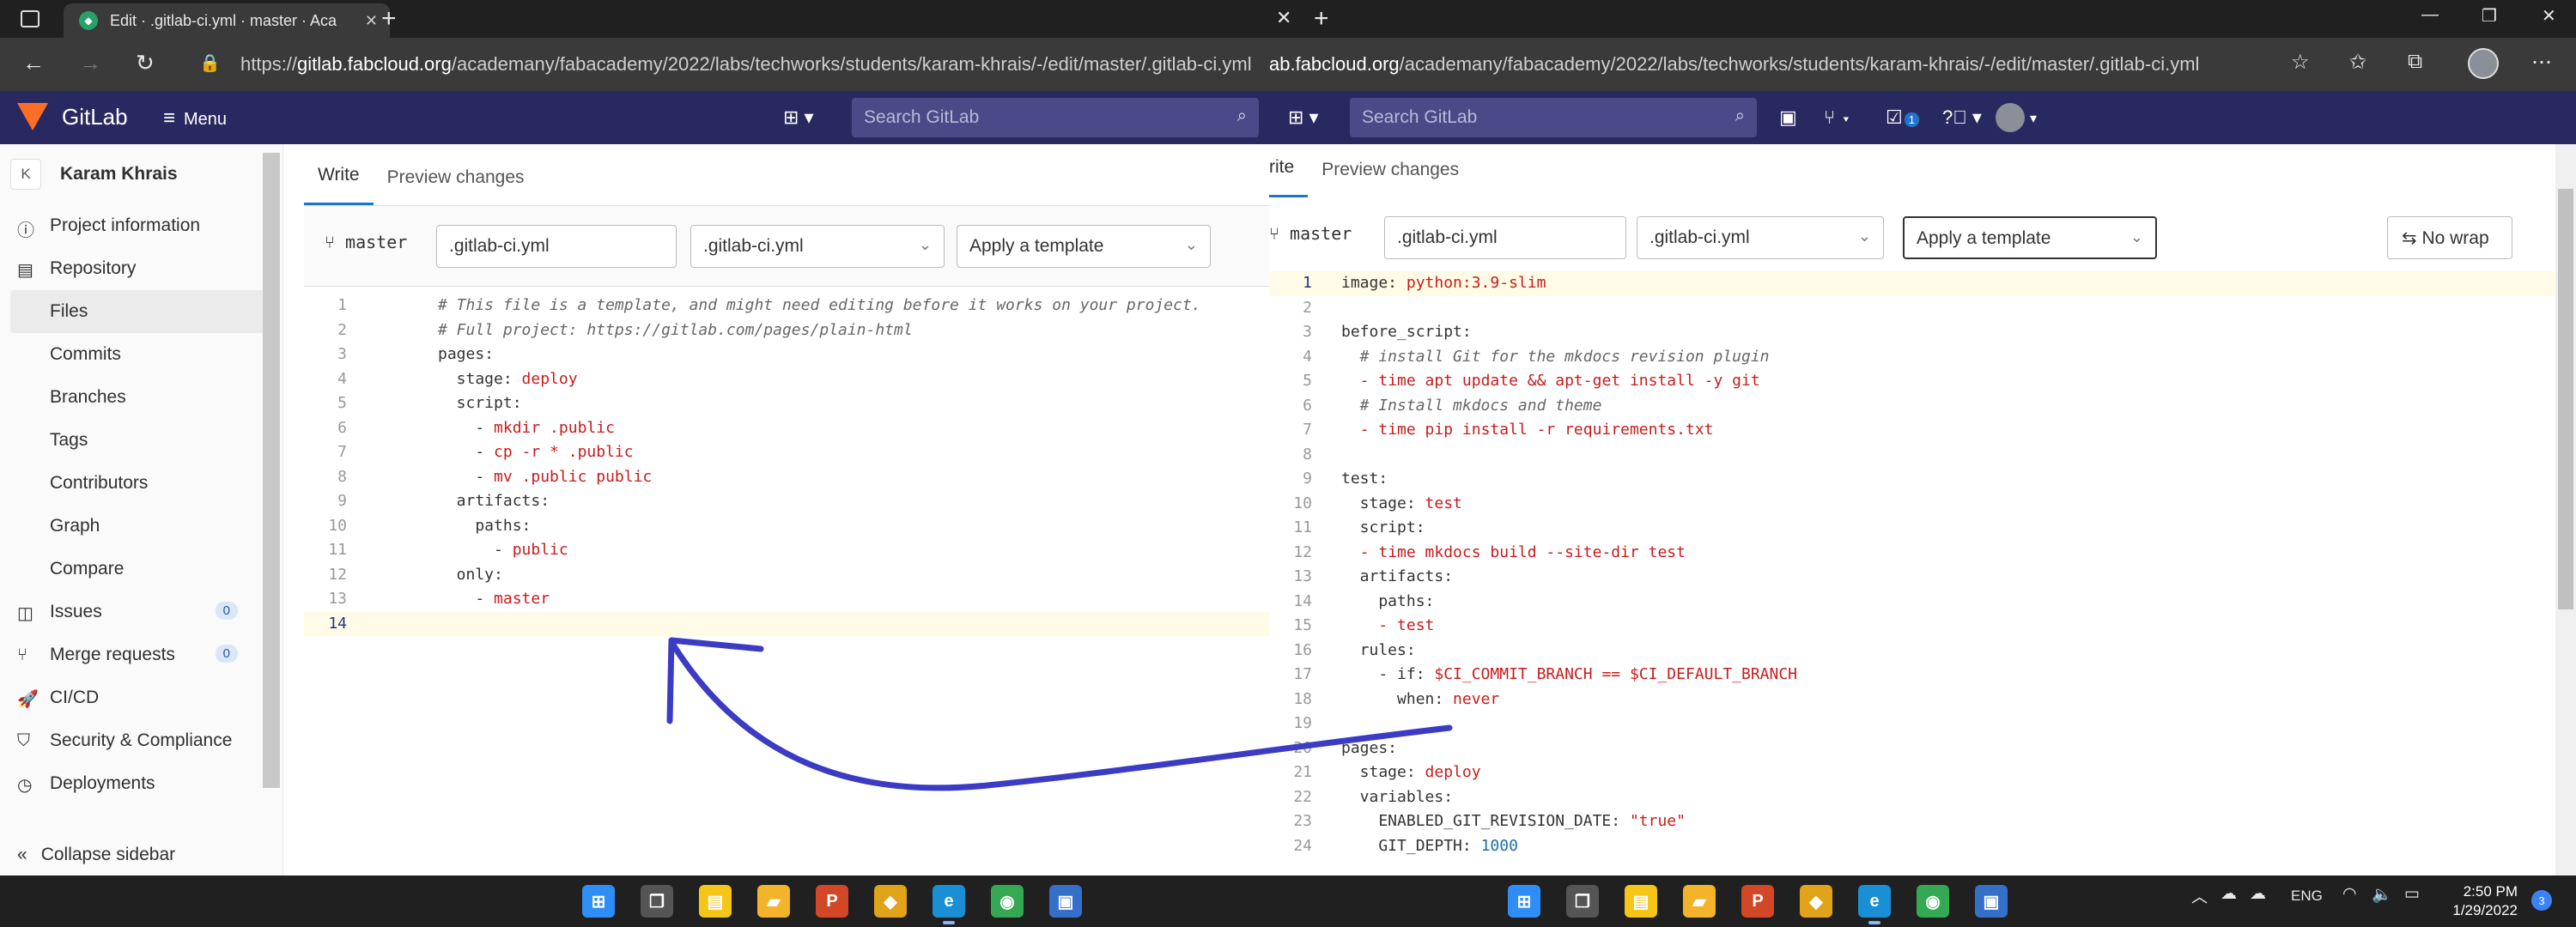 This screenshot has height=927, width=2576. Describe the element at coordinates (96, 855) in the screenshot. I see `collapse-sidebar-button: « Collapse sidebar` at that location.